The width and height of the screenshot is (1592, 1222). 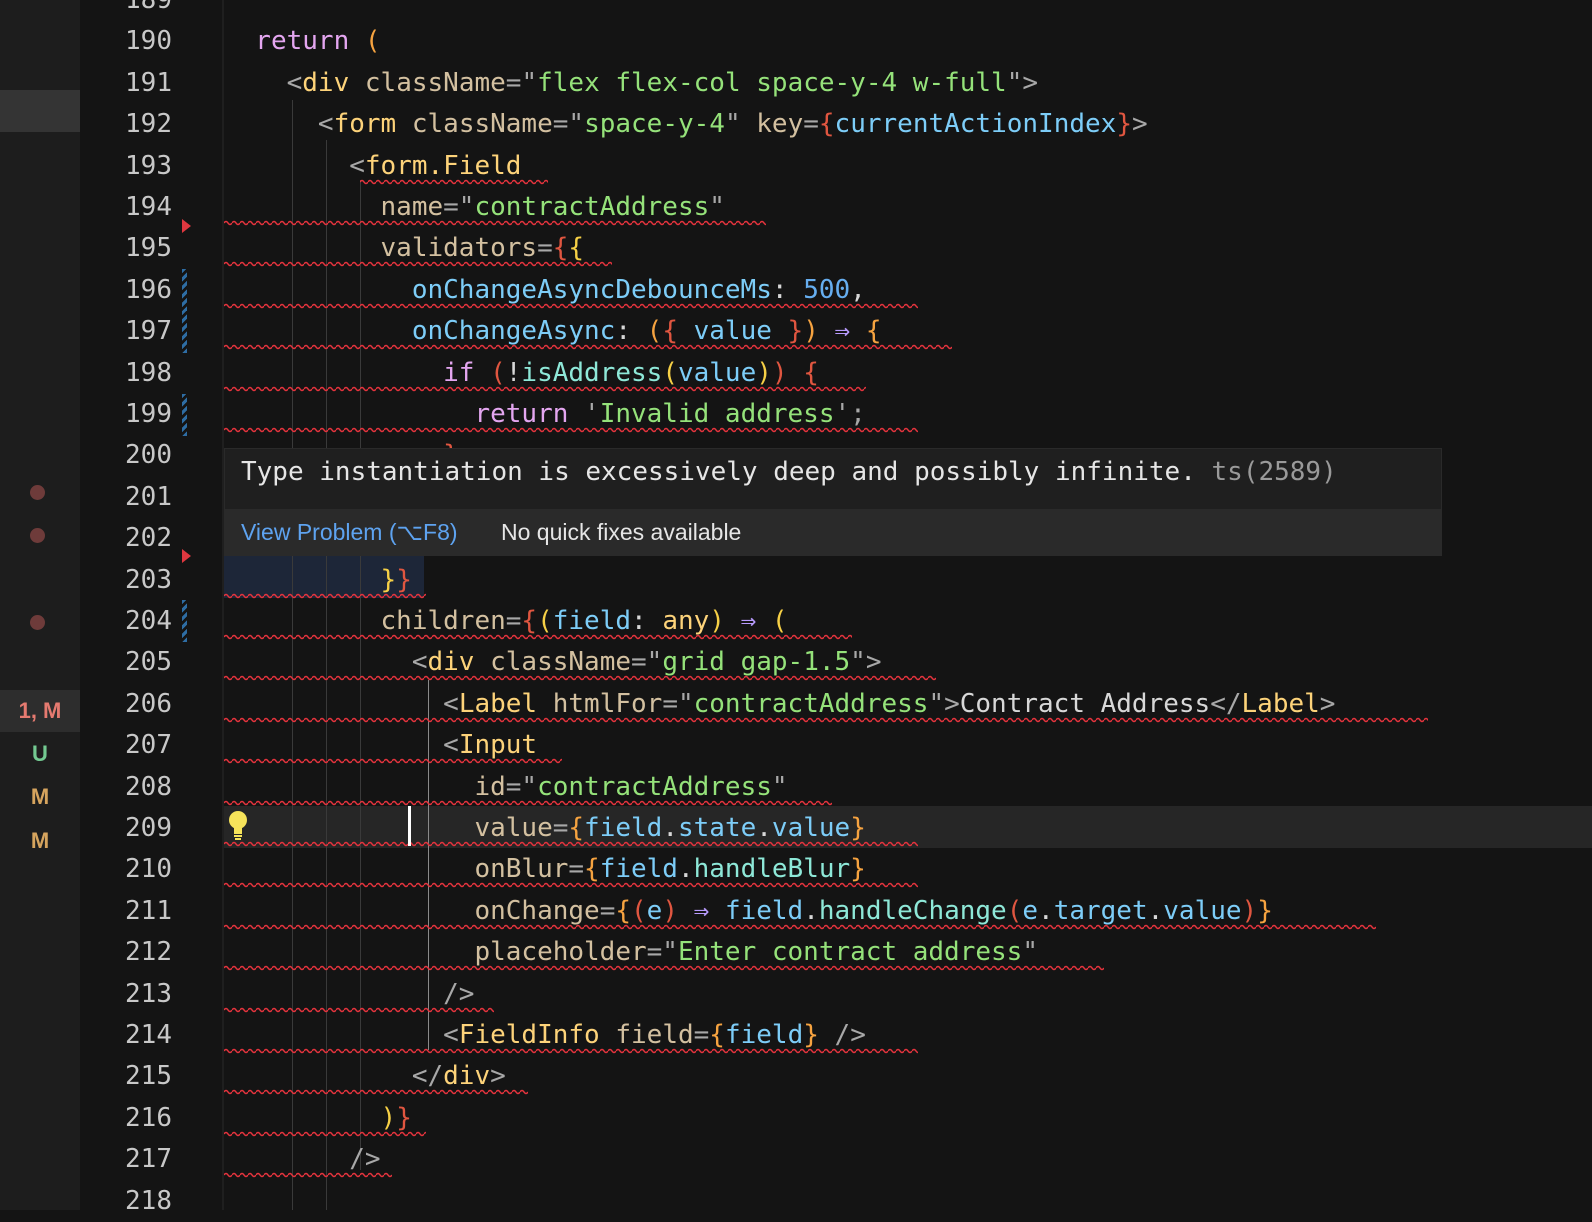 What do you see at coordinates (498, 745) in the screenshot?
I see `code-token: Input` at bounding box center [498, 745].